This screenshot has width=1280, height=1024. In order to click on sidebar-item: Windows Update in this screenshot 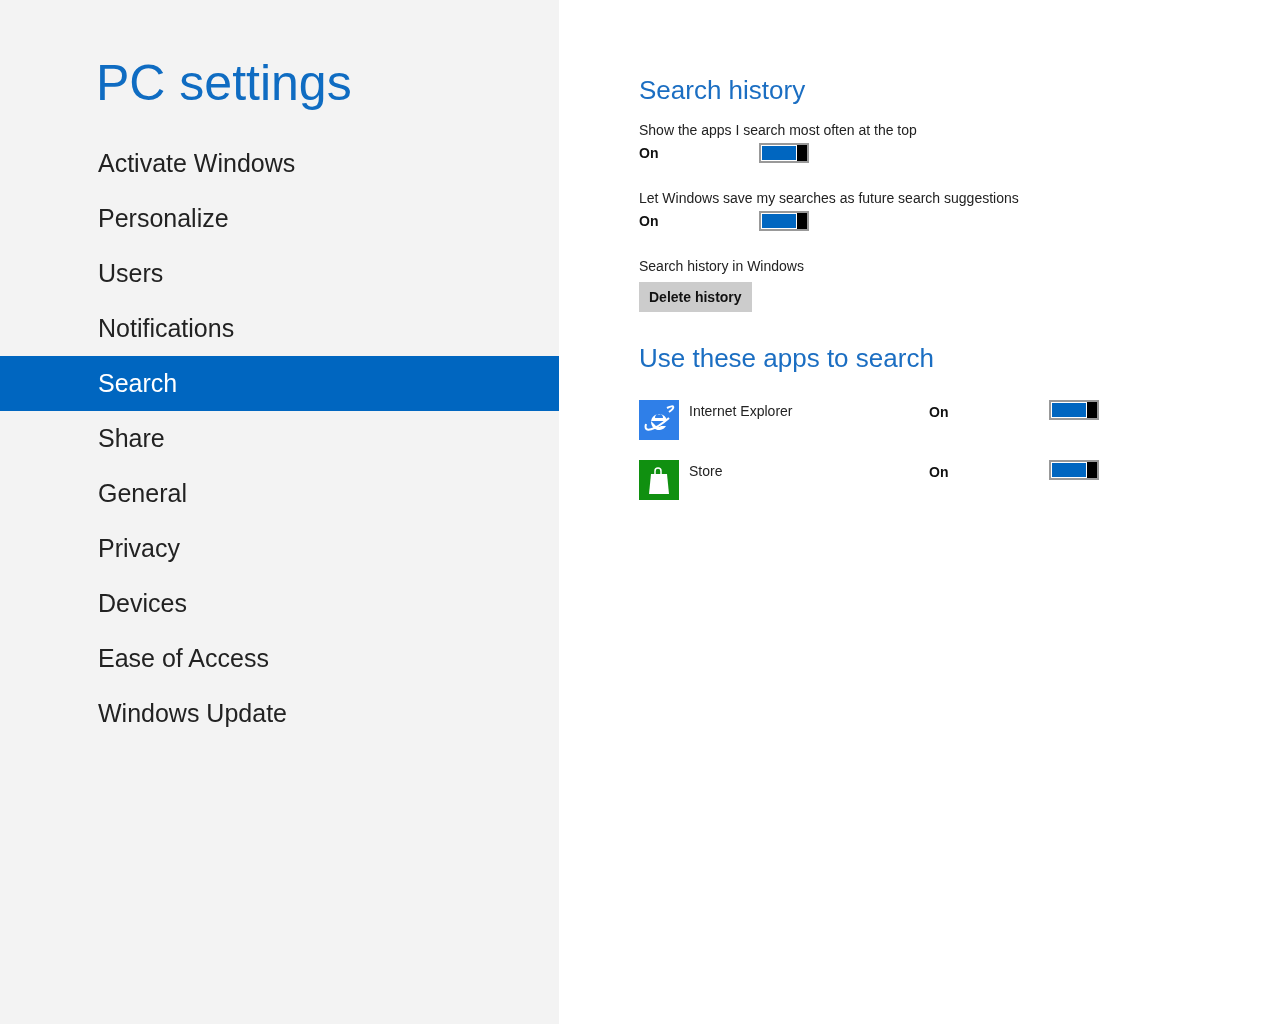, I will do `click(279, 713)`.